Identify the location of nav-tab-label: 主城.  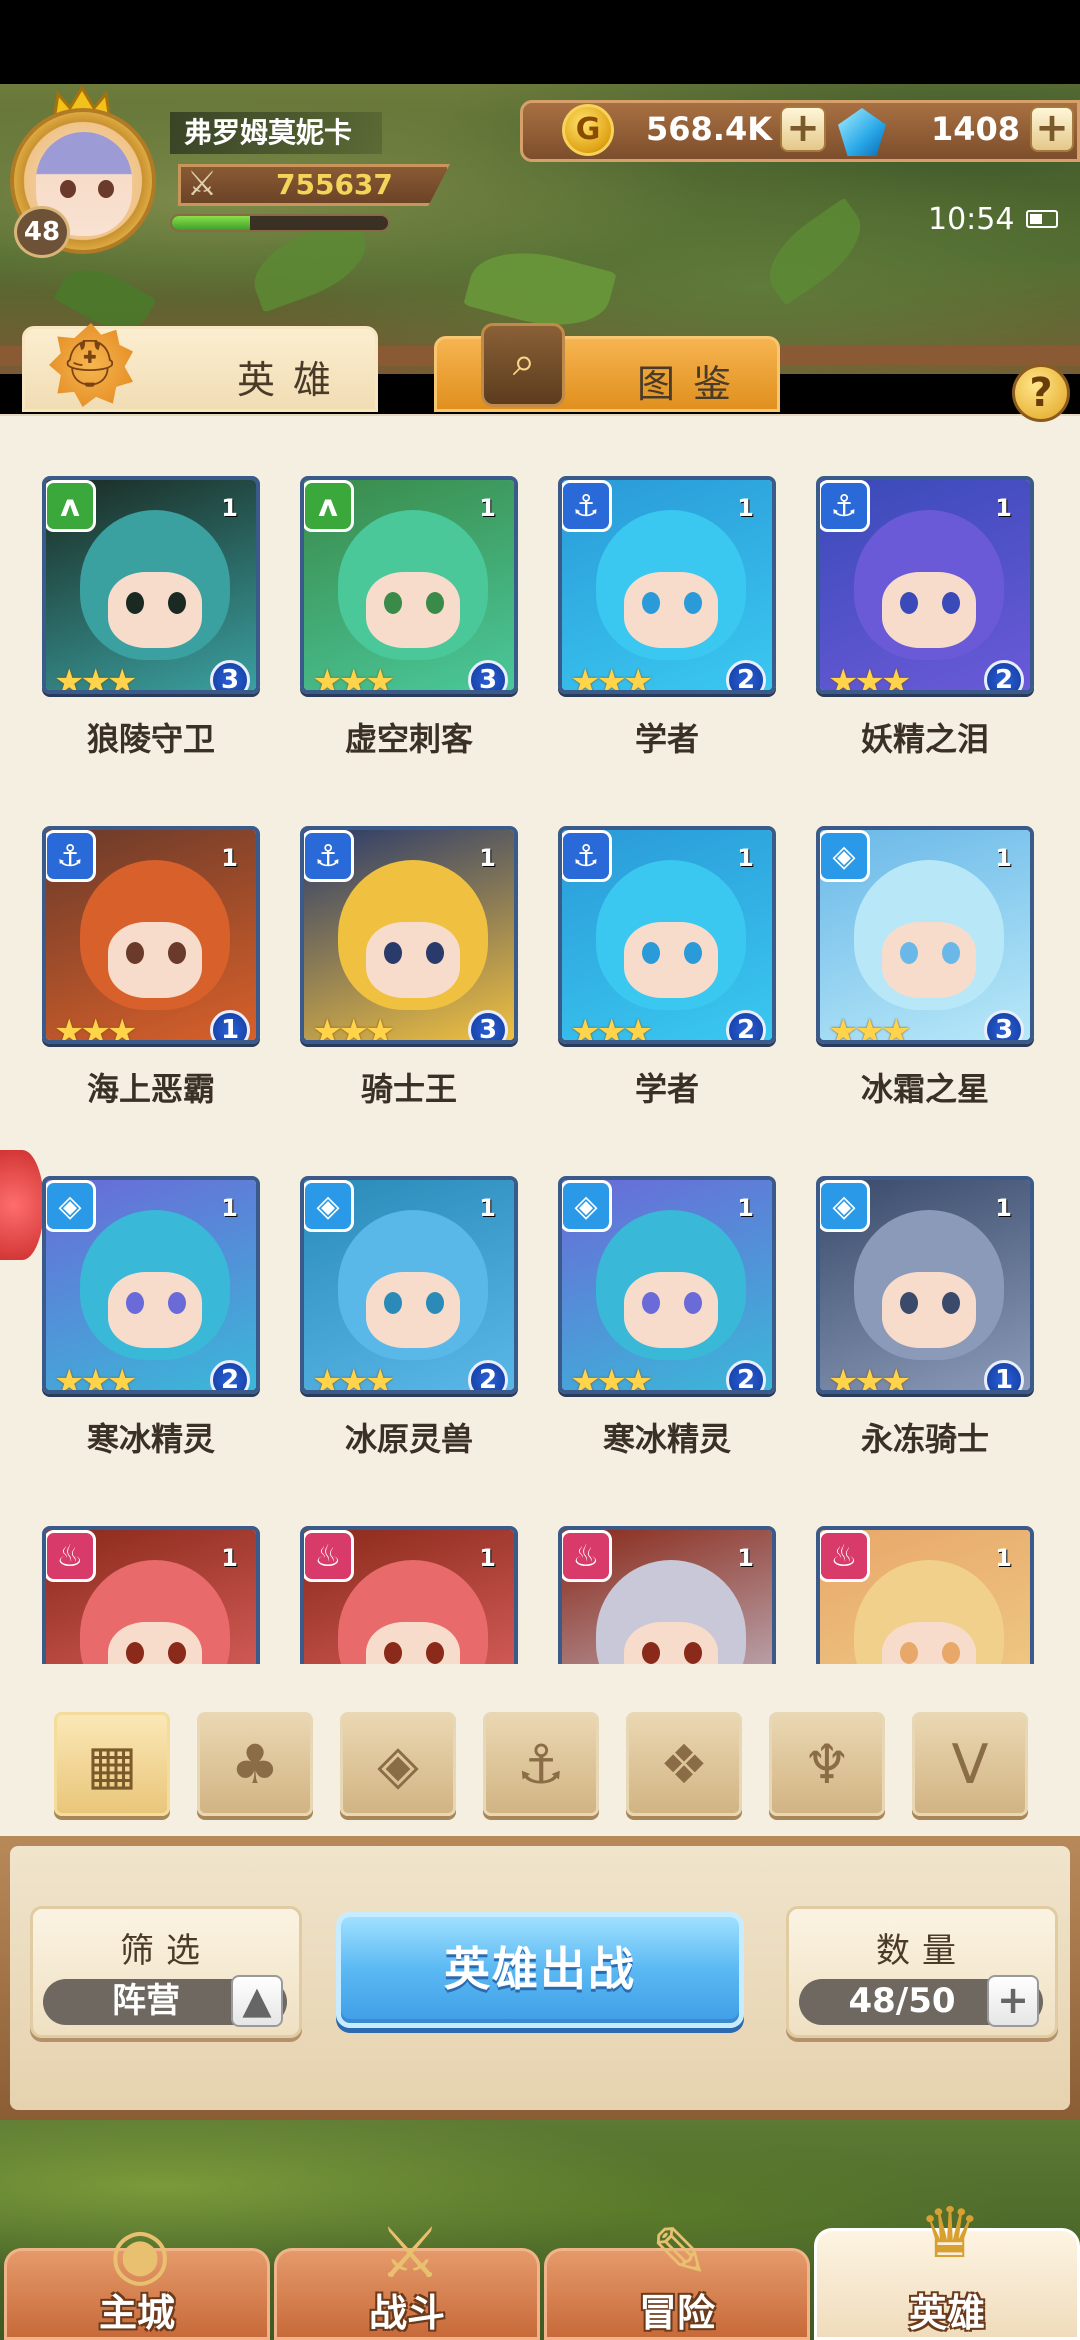
(136, 2313).